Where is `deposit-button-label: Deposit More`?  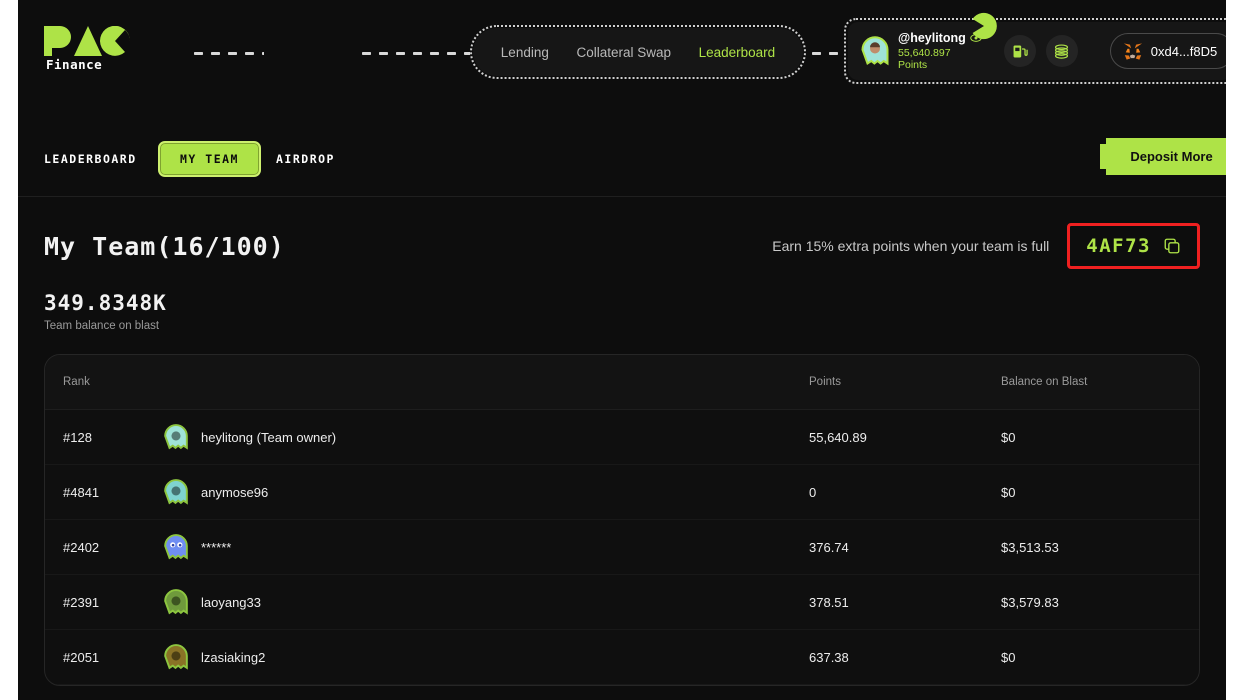
deposit-button-label: Deposit More is located at coordinates (1171, 156).